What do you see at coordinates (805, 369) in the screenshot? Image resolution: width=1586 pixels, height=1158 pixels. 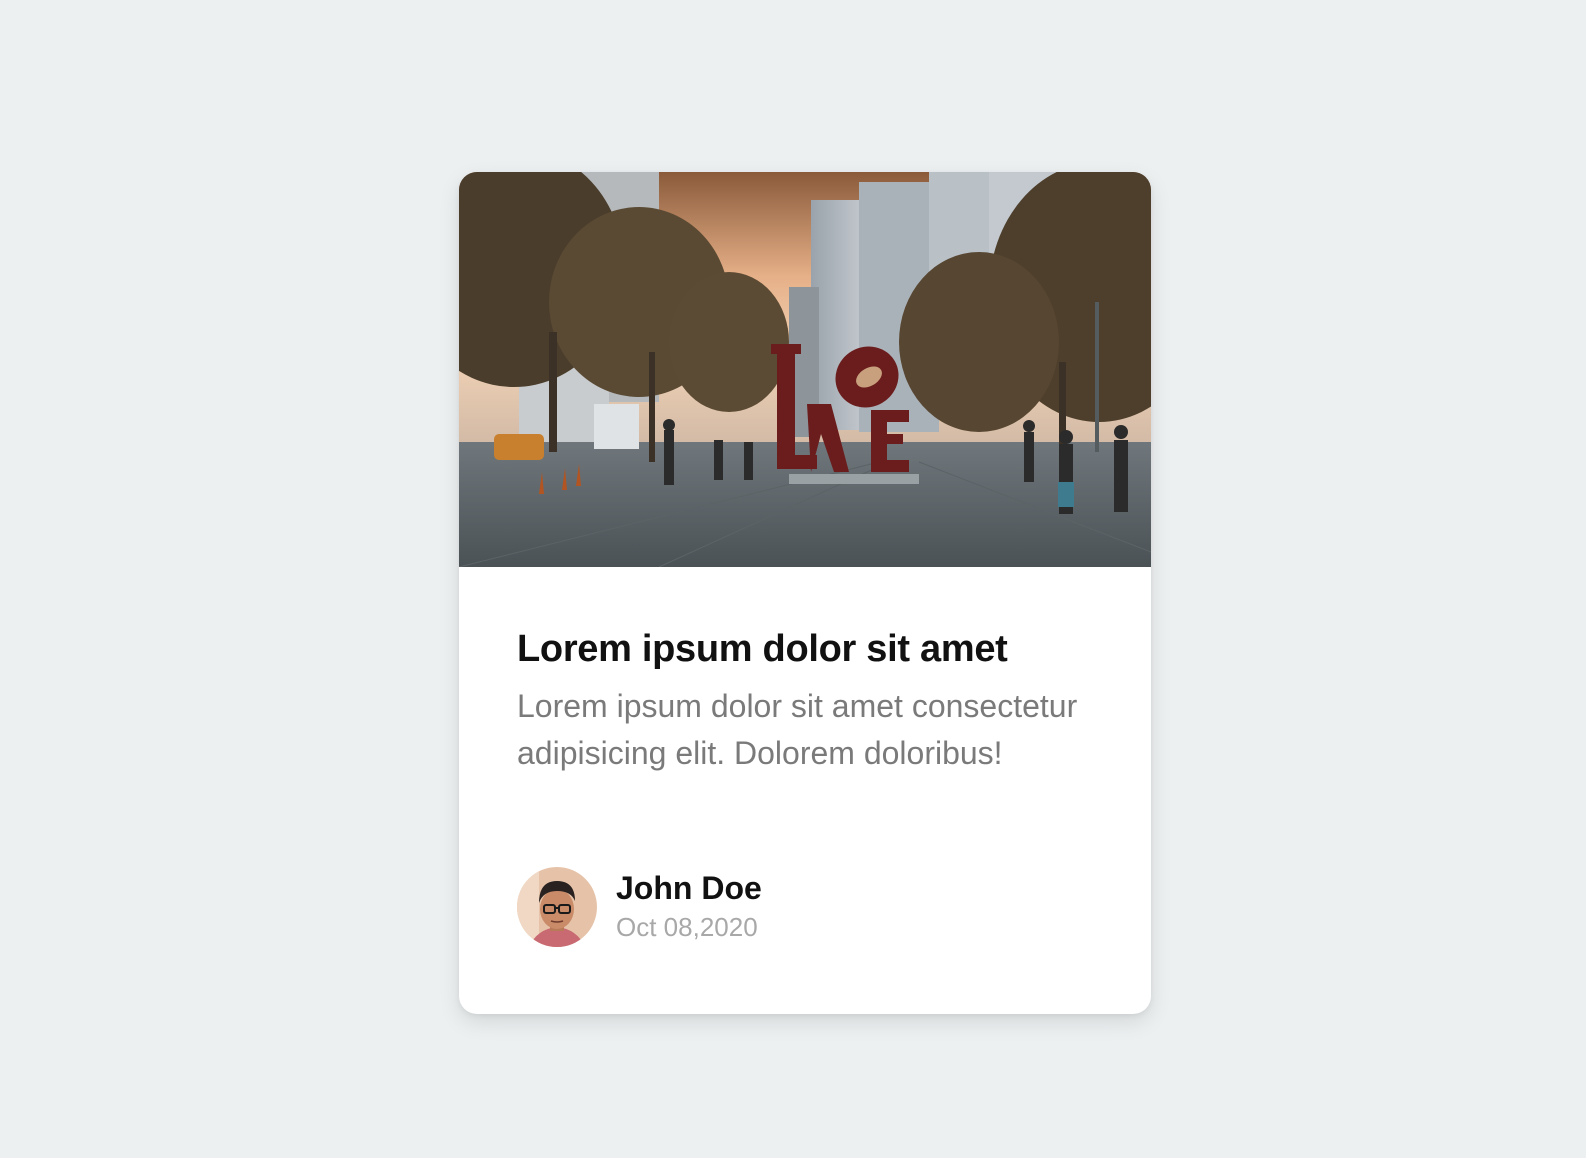 I see `card-cover-image` at bounding box center [805, 369].